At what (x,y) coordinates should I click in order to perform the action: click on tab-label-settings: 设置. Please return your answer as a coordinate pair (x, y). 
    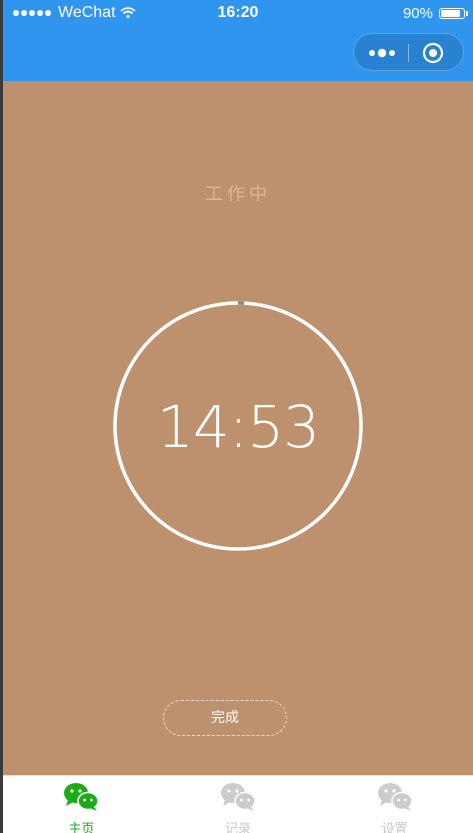
    Looking at the image, I should click on (394, 827).